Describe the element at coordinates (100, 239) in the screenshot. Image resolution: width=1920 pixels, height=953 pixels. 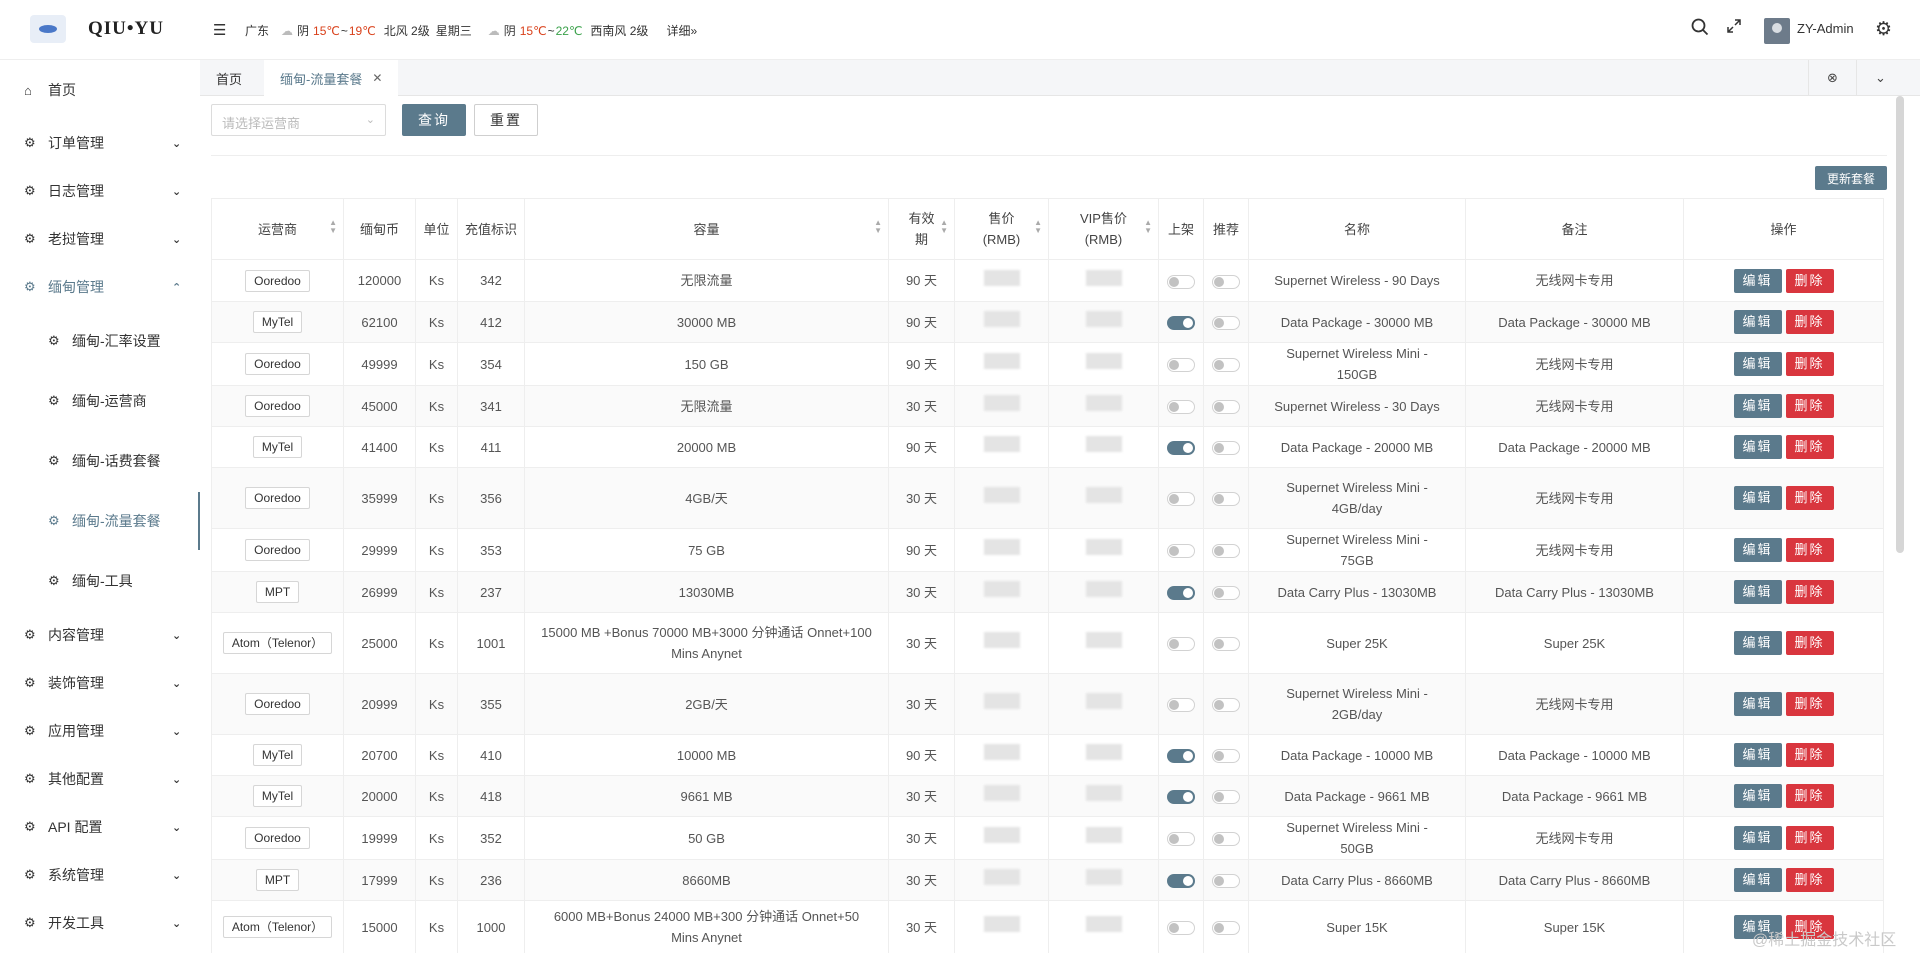
I see `sidebar-item-laos: ⚙ 老挝管理 ⌄` at that location.